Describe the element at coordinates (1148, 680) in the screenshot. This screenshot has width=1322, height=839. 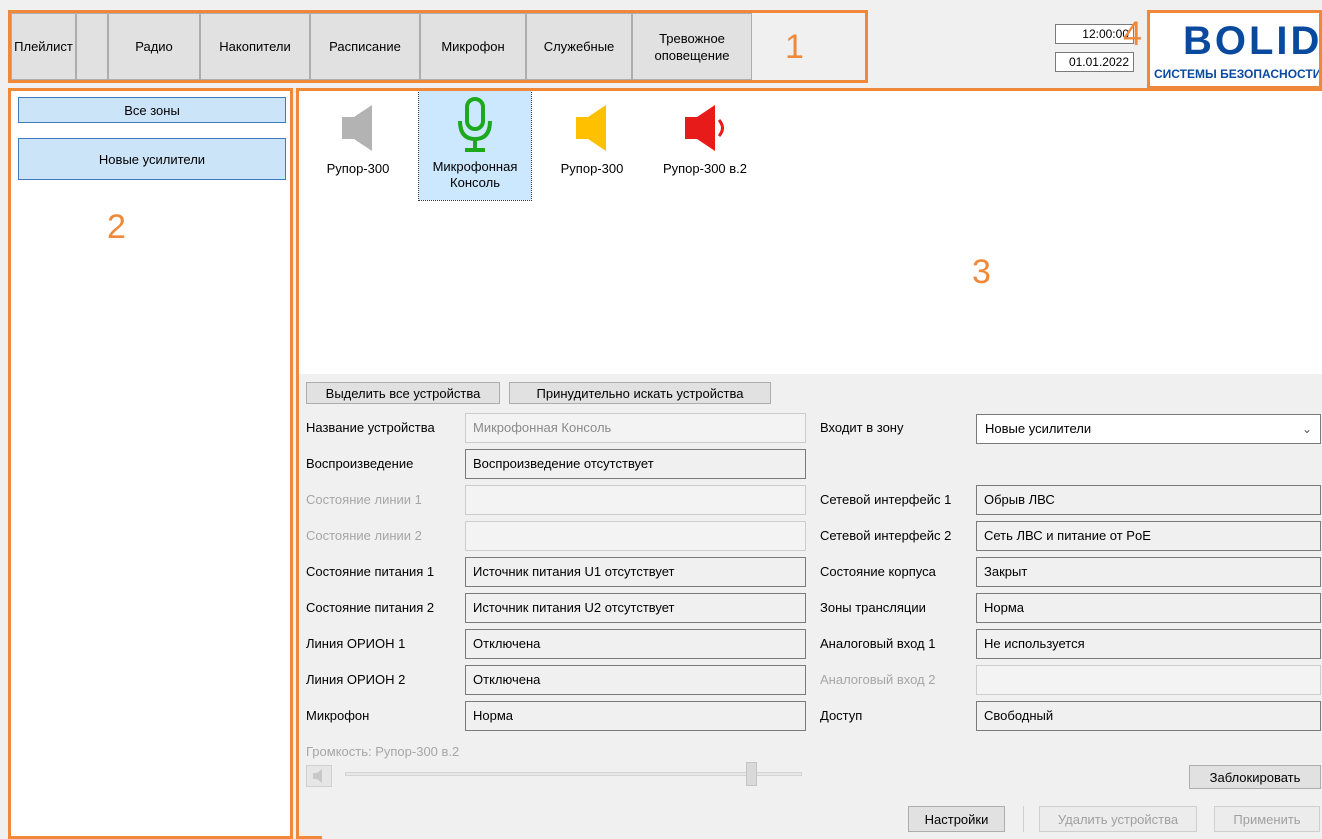
I see `analog-input-2-field` at that location.